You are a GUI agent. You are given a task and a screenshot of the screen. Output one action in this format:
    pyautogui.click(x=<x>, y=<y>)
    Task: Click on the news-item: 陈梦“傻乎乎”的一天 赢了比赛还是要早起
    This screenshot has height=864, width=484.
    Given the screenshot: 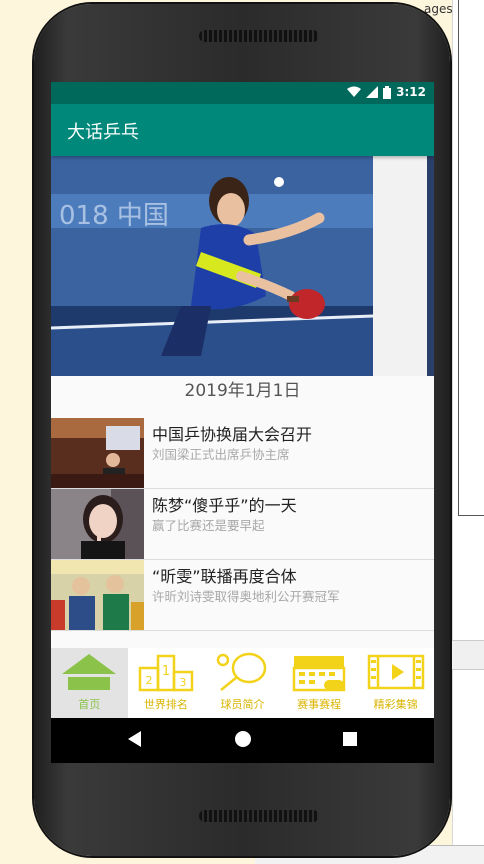 What is the action you would take?
    pyautogui.click(x=242, y=524)
    